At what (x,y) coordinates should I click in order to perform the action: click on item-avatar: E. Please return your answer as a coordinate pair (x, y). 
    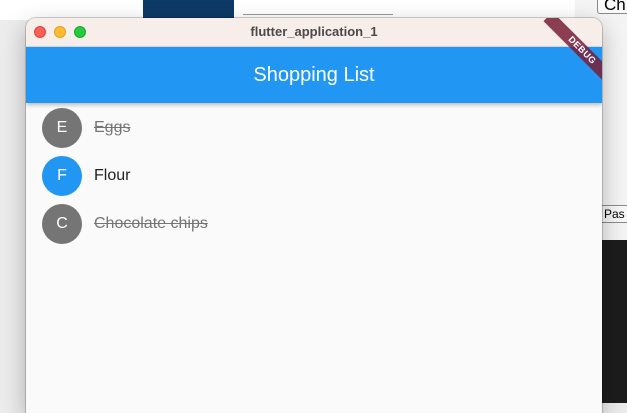
    Looking at the image, I should click on (62, 128).